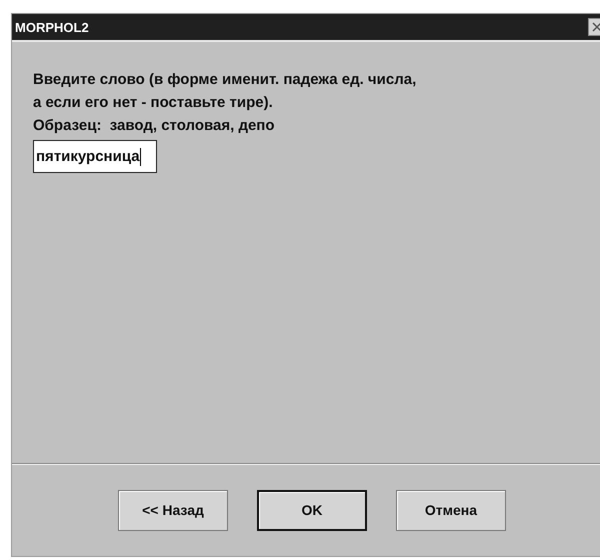  I want to click on close-icon, so click(596, 27).